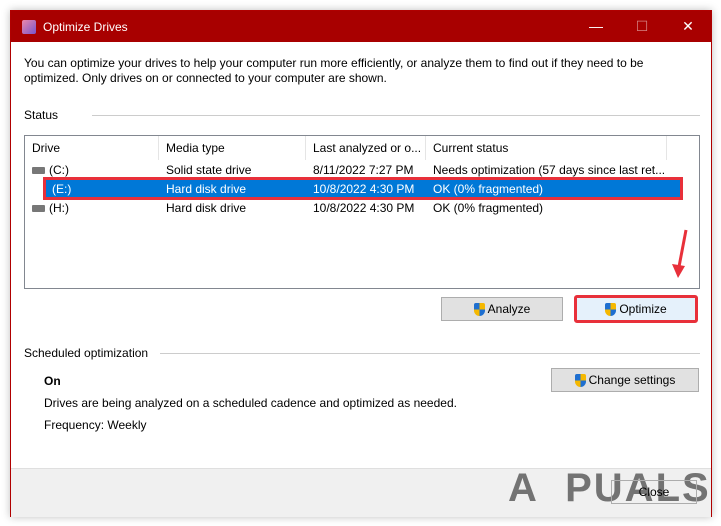 This screenshot has width=721, height=526. I want to click on status-section-header: Status, so click(362, 115).